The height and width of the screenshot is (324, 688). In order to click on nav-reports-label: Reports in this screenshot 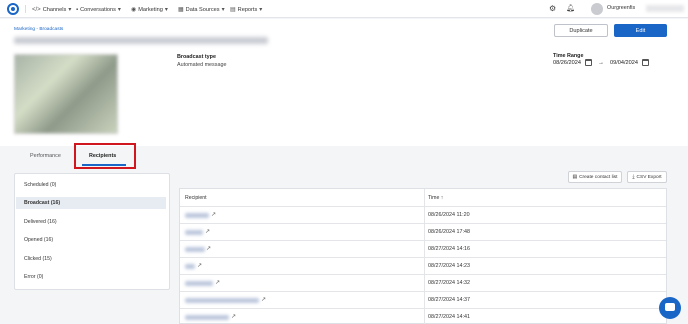, I will do `click(247, 9)`.